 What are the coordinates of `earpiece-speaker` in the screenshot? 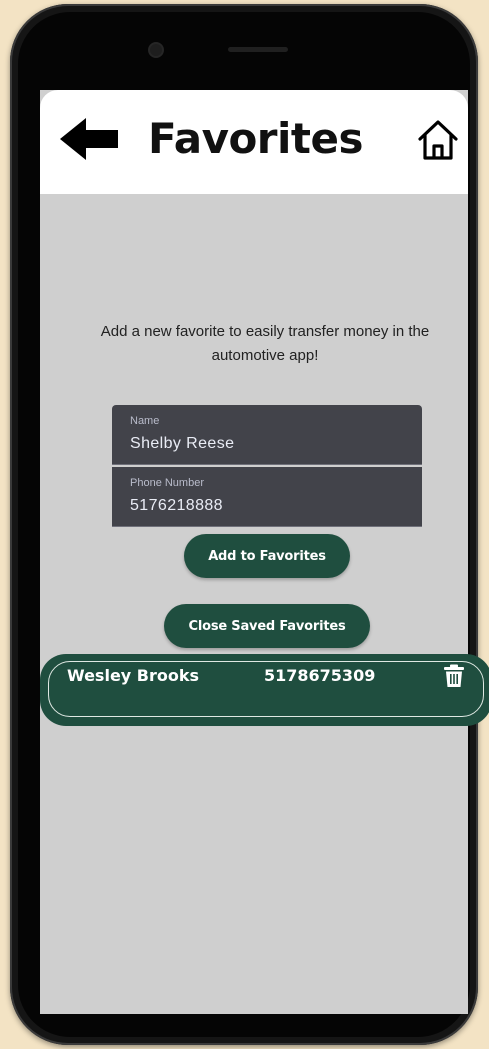 It's located at (258, 49).